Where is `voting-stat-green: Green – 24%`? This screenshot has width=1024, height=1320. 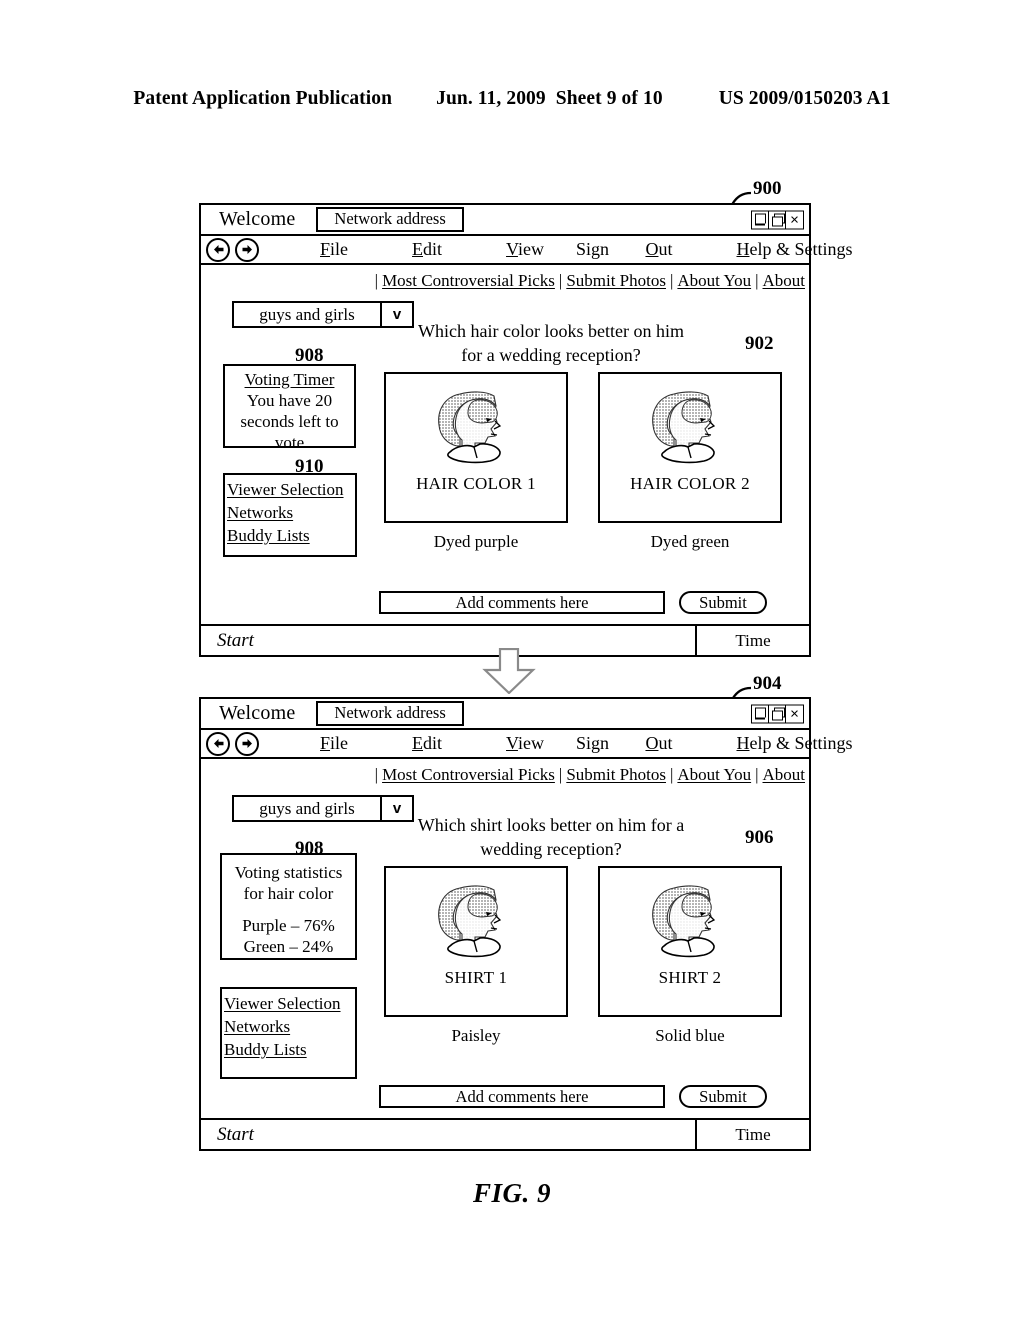
voting-stat-green: Green – 24% is located at coordinates (288, 946).